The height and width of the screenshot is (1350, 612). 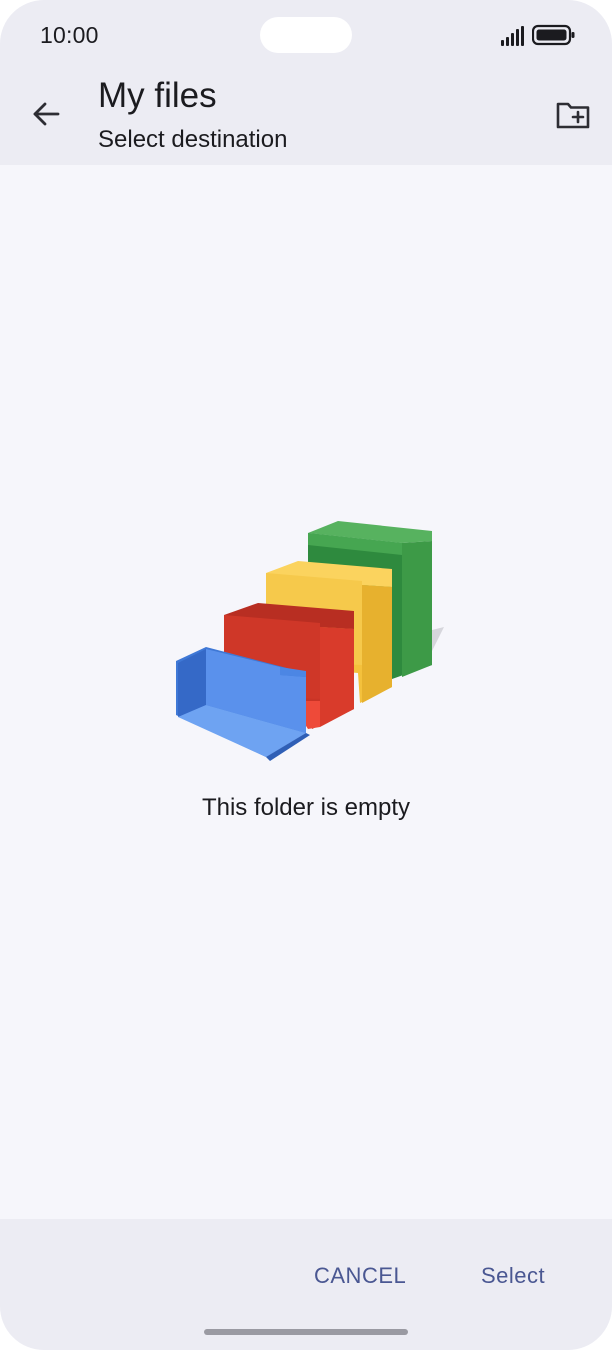 I want to click on battery-icon, so click(x=553, y=35).